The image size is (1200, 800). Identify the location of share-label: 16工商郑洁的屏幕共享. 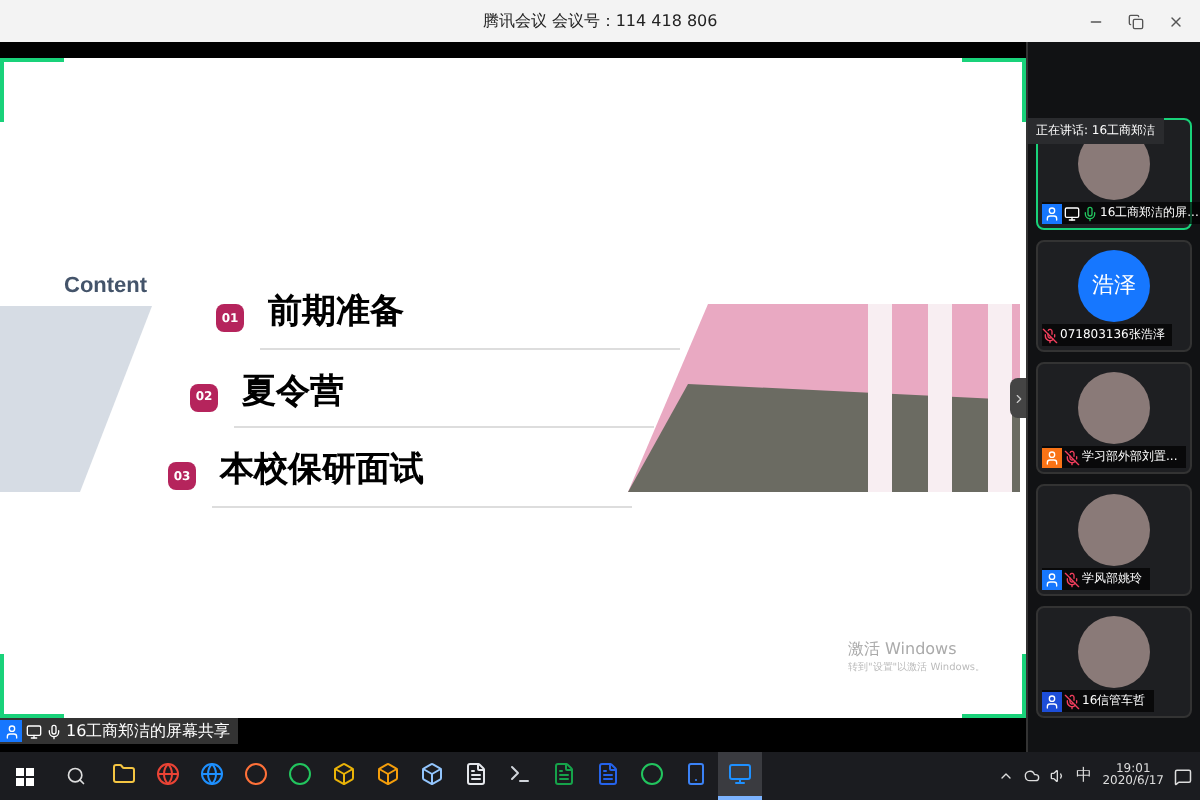
(148, 731).